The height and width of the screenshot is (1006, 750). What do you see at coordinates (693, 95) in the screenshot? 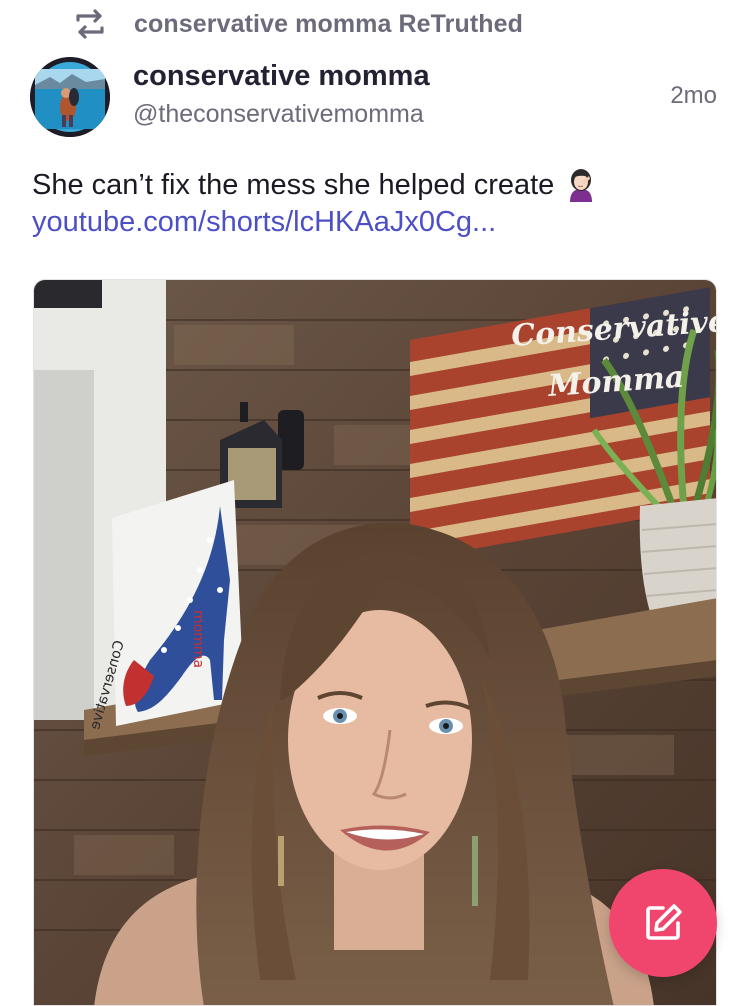
I see `post-timestamp: 2mo` at bounding box center [693, 95].